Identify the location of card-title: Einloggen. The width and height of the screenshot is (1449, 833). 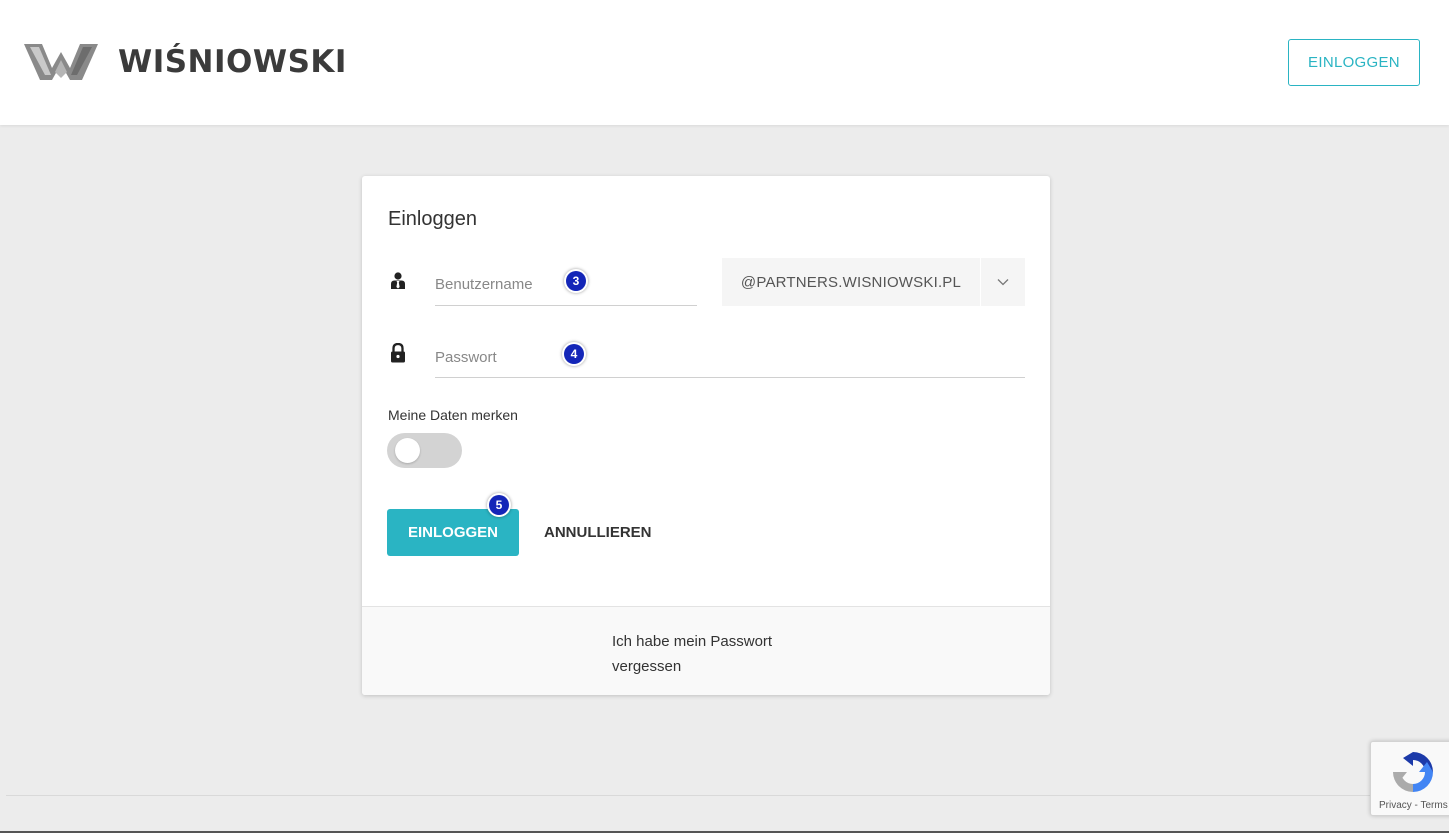
(432, 219).